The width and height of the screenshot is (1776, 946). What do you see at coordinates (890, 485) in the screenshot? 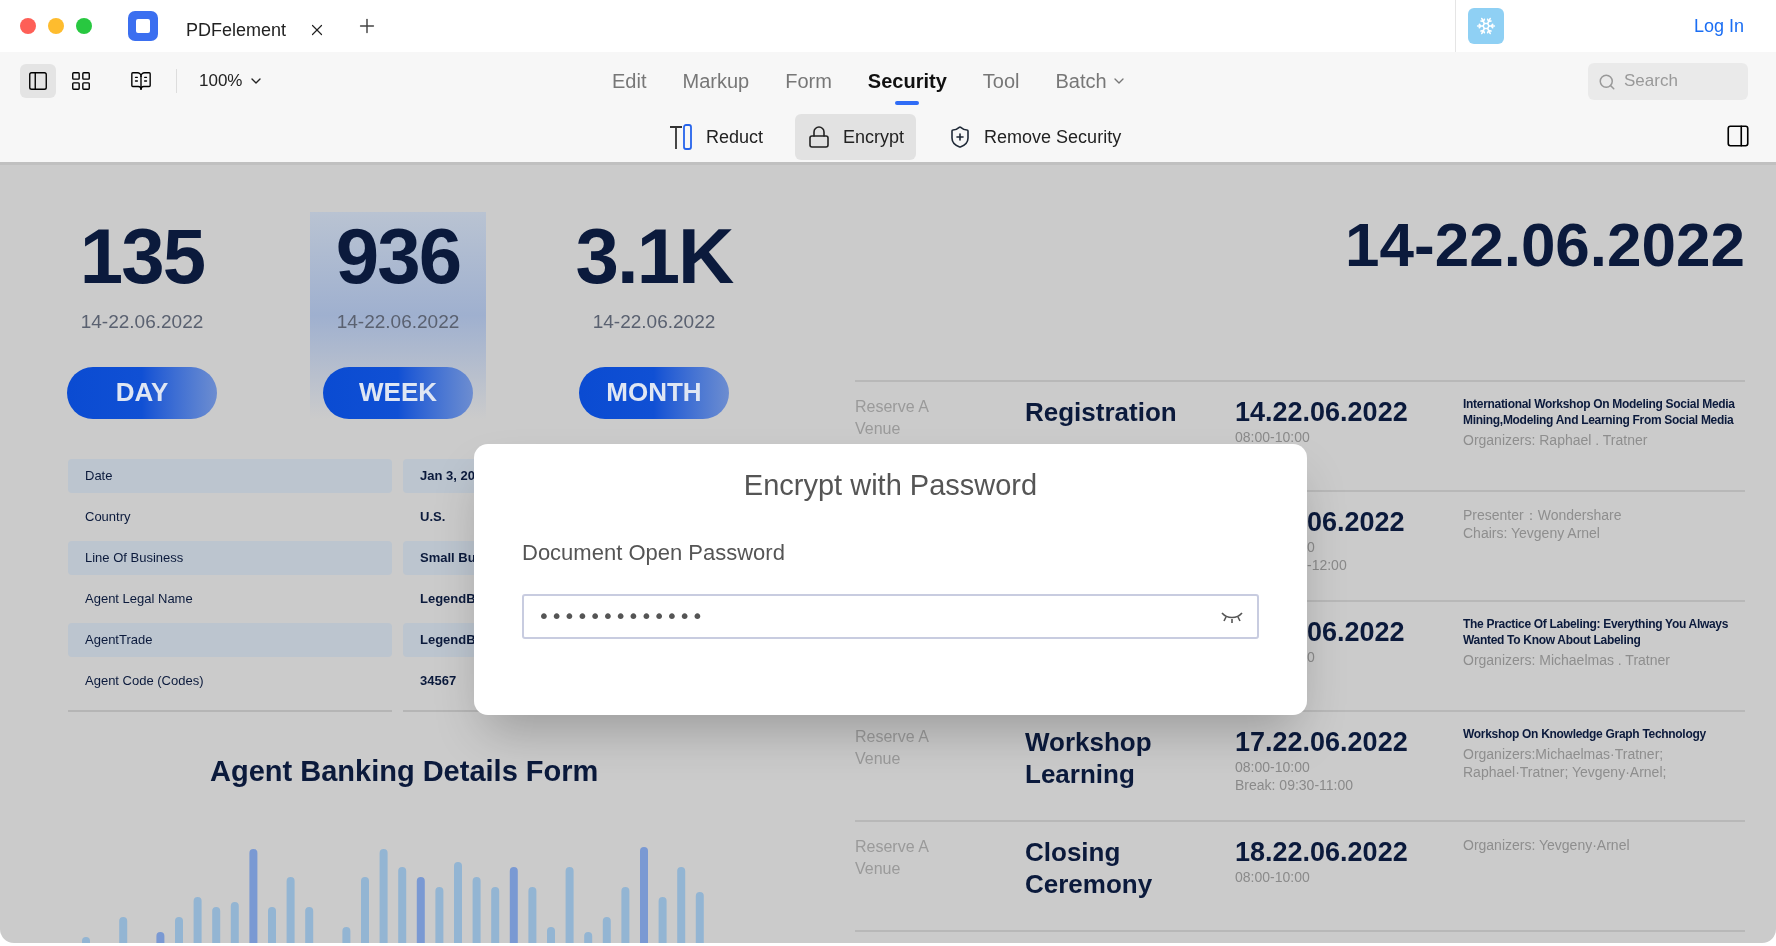
I see `dialog-title: Encrypt with Password` at bounding box center [890, 485].